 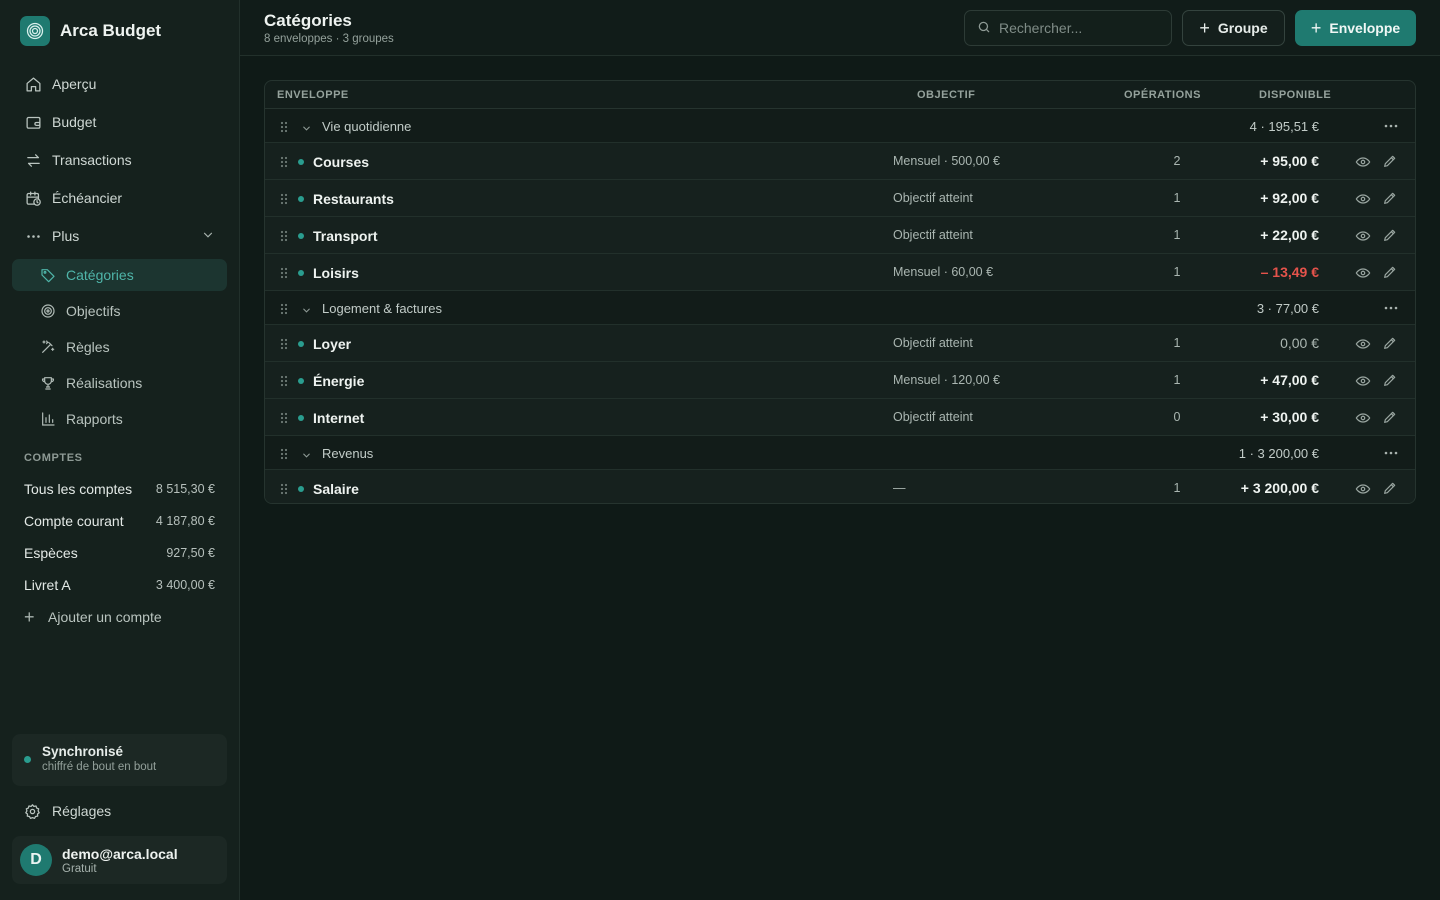 What do you see at coordinates (48, 383) in the screenshot?
I see `trophy-icon` at bounding box center [48, 383].